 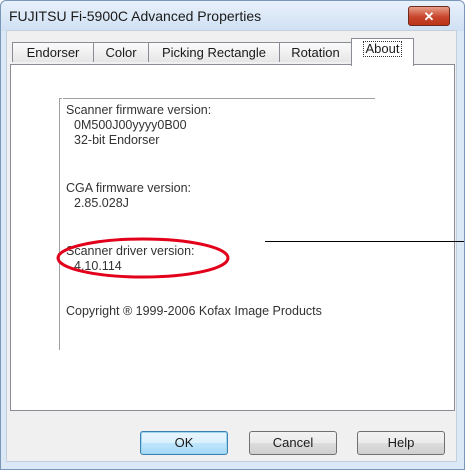 I want to click on ok-button-label: OK, so click(x=184, y=442).